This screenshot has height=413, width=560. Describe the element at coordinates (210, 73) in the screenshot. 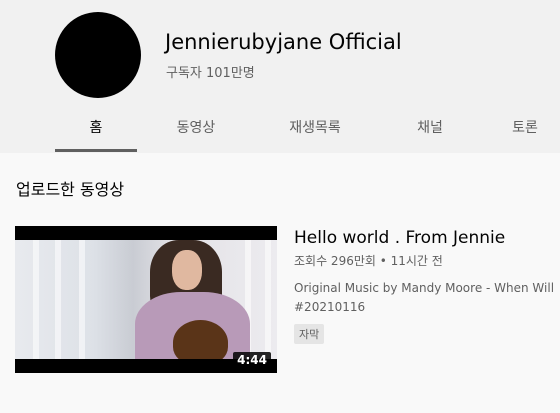

I see `subscriber-count: 구독자 101만명` at that location.